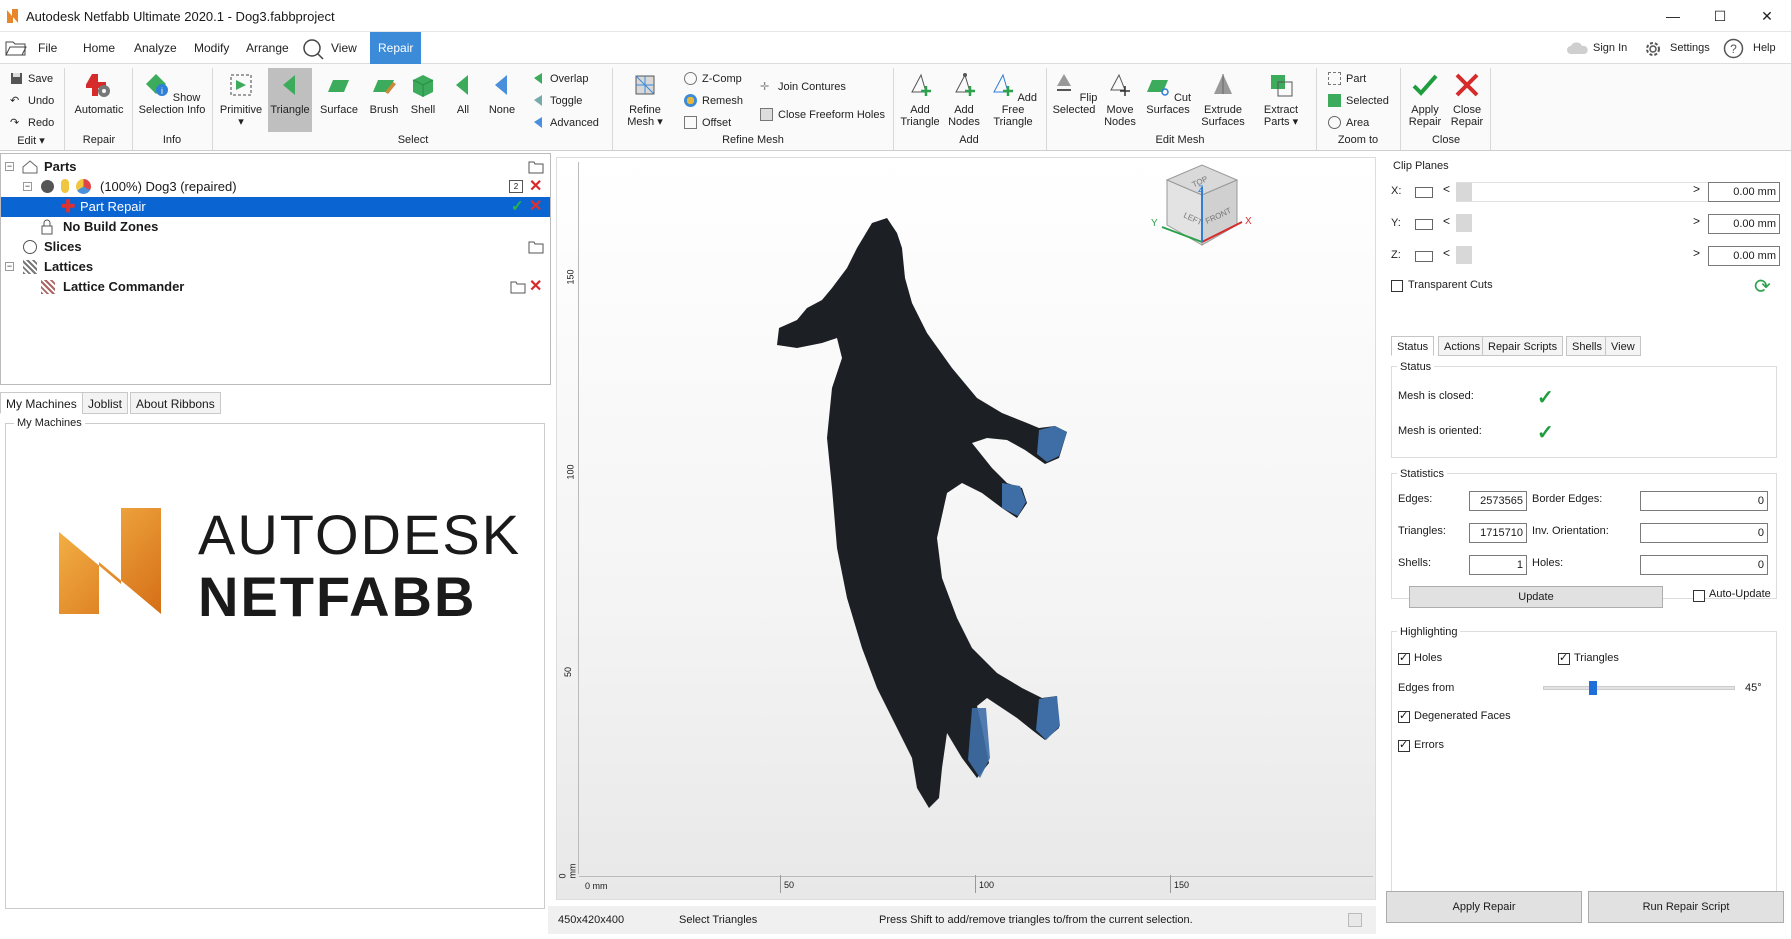 The width and height of the screenshot is (1791, 939). What do you see at coordinates (65, 186) in the screenshot?
I see `bulb-icon` at bounding box center [65, 186].